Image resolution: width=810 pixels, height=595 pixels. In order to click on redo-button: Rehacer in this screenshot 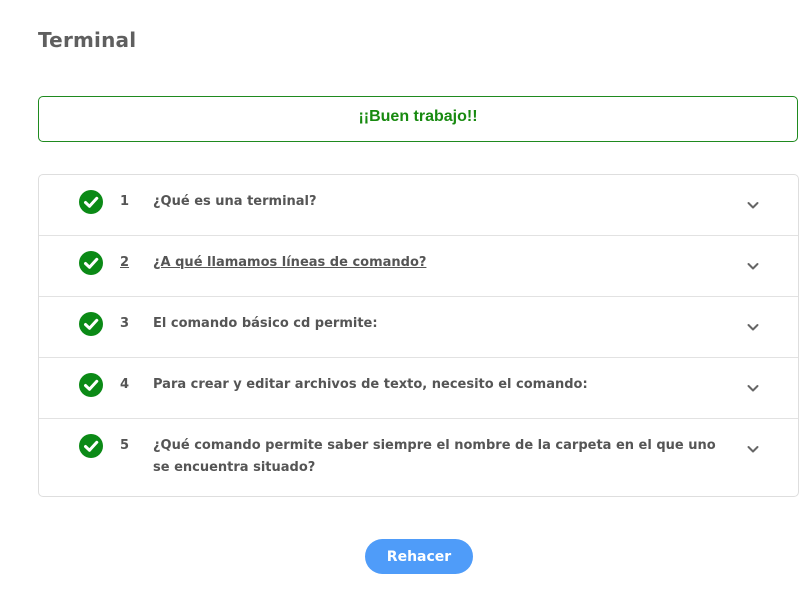, I will do `click(419, 556)`.